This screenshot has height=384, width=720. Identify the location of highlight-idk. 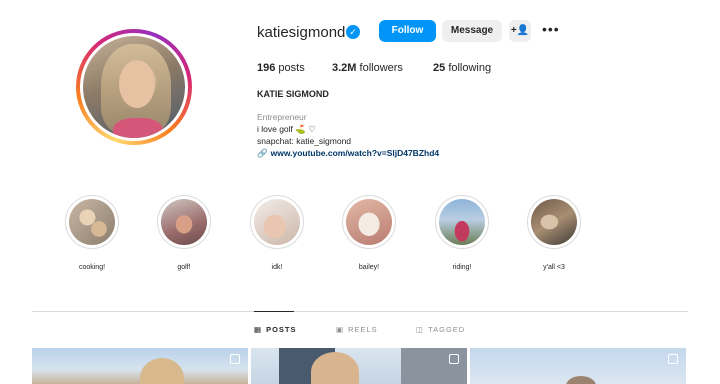
(277, 222).